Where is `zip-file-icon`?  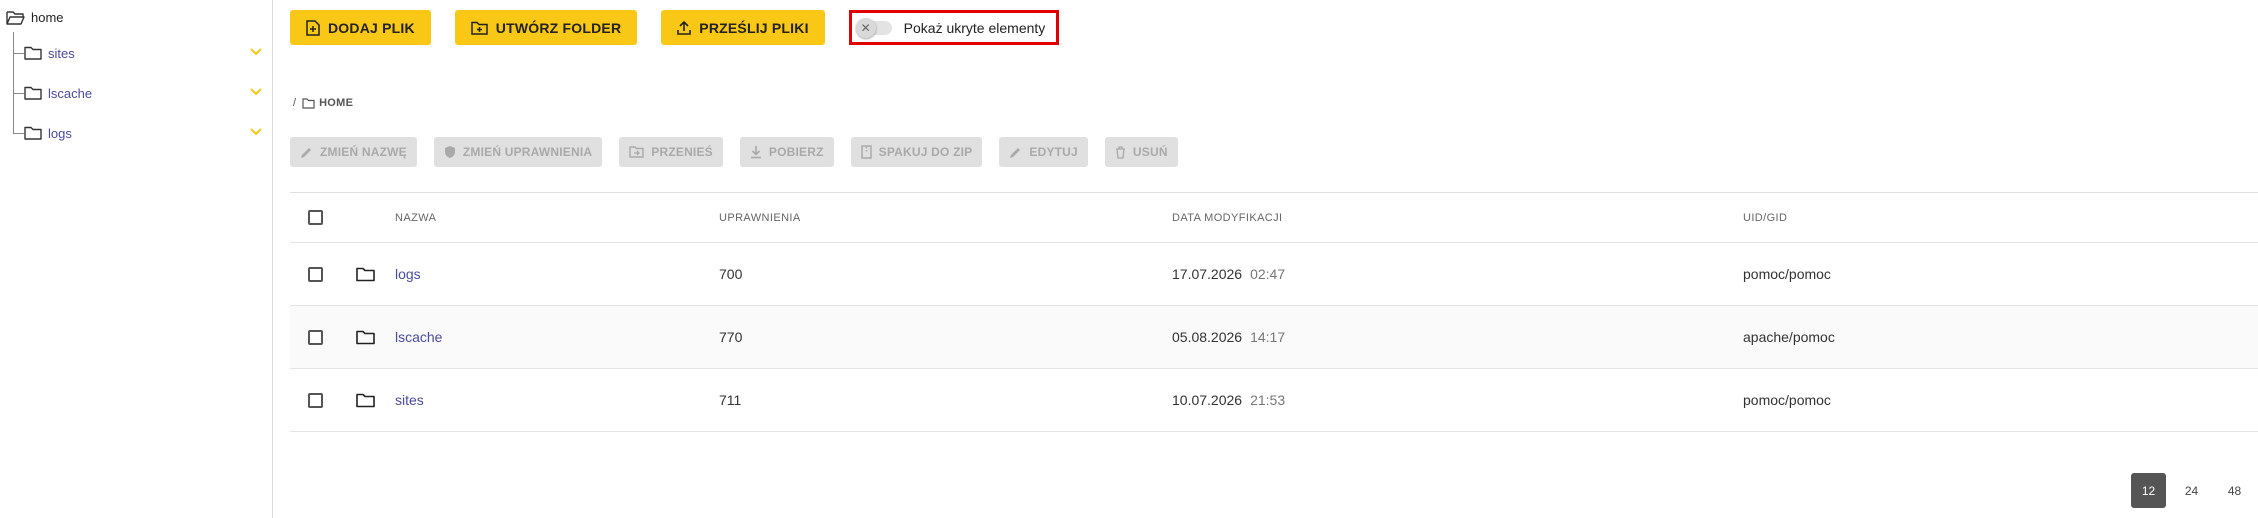 zip-file-icon is located at coordinates (866, 152).